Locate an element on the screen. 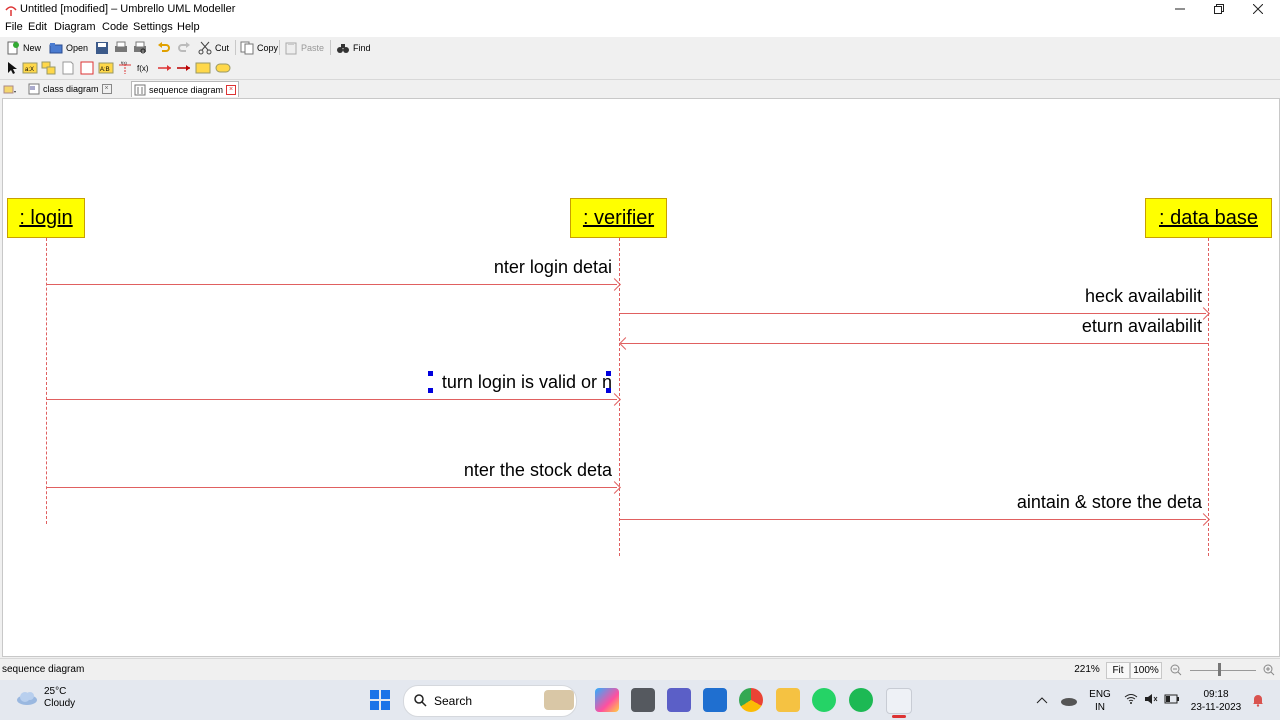 The image size is (1280, 720). chrome-icon is located at coordinates (751, 700).